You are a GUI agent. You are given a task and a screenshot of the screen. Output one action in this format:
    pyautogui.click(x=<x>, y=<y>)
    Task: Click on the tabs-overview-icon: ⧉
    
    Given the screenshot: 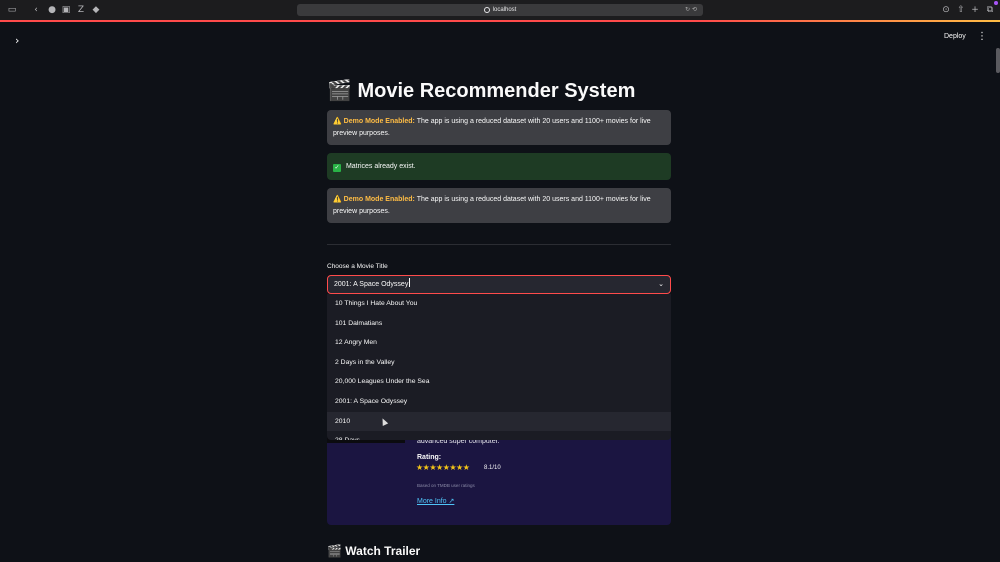 What is the action you would take?
    pyautogui.click(x=990, y=10)
    